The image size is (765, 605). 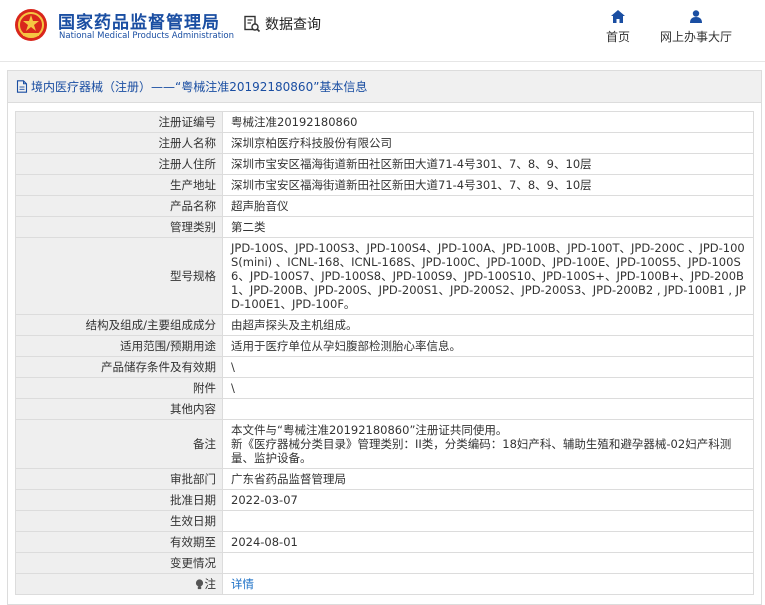 I want to click on table-row: 其他内容, so click(x=384, y=409).